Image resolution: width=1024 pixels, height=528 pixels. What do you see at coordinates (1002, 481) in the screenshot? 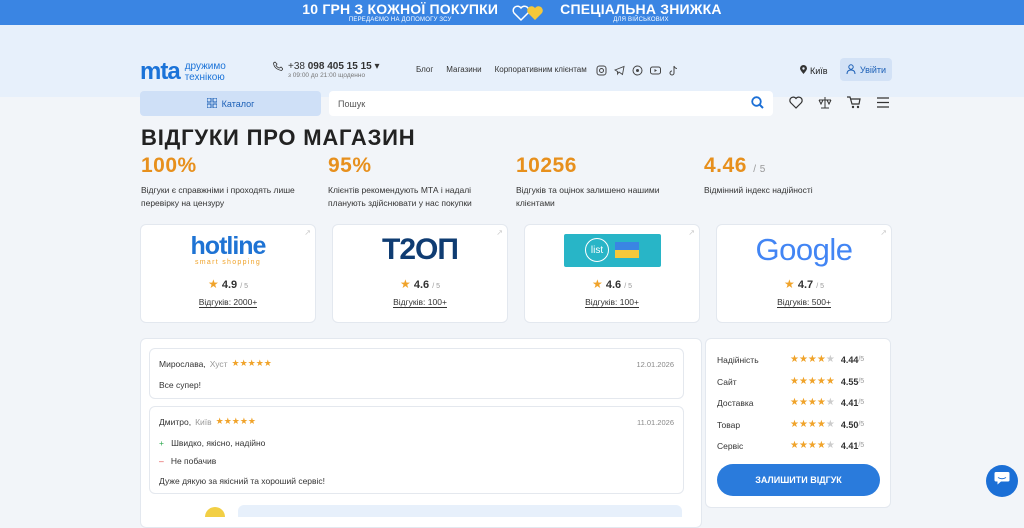
I see `chat-button` at bounding box center [1002, 481].